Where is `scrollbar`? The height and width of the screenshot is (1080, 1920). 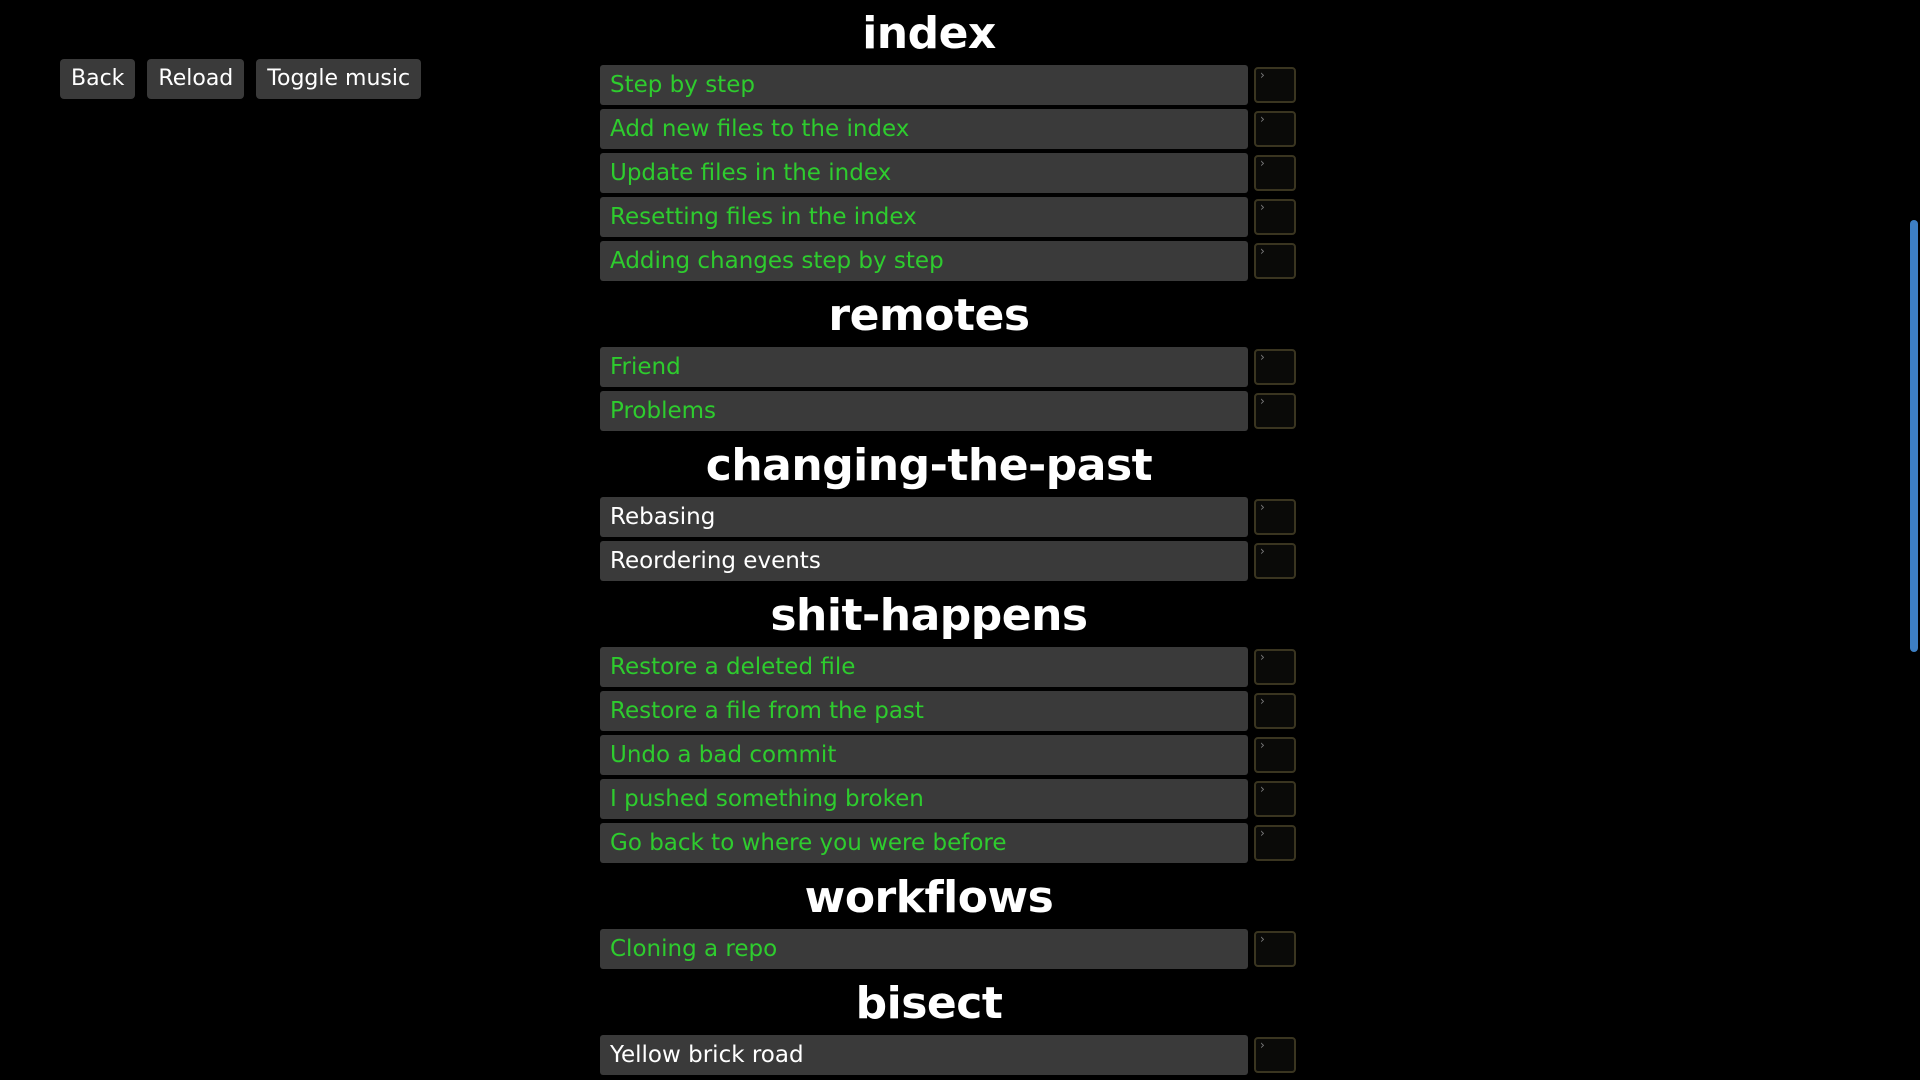 scrollbar is located at coordinates (1913, 540).